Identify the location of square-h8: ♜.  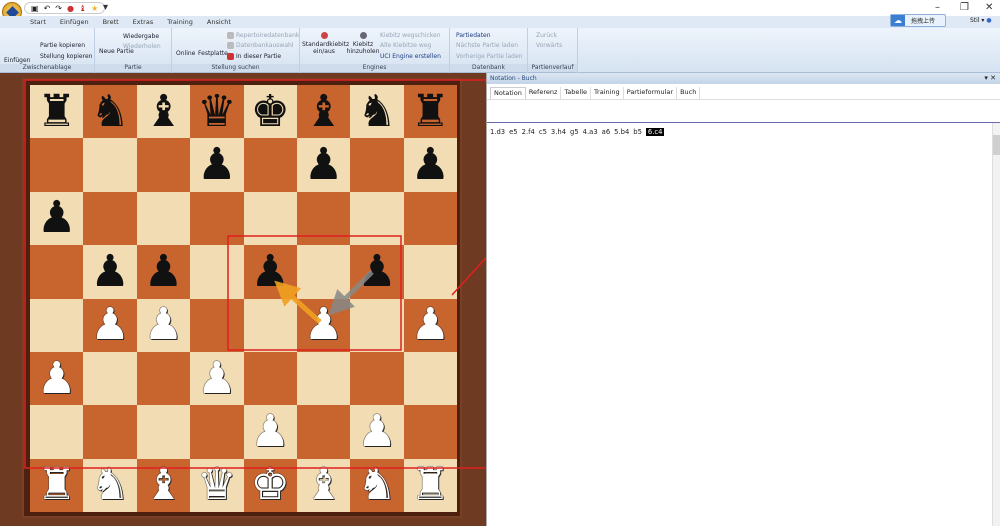
(430, 112).